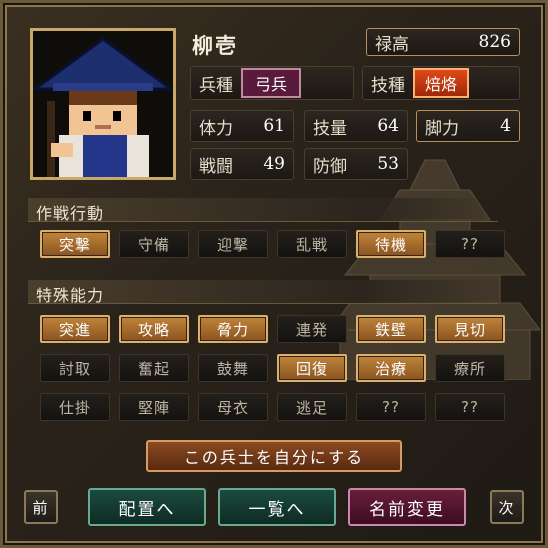 This screenshot has height=548, width=548. I want to click on ability-label: 療所, so click(469, 368).